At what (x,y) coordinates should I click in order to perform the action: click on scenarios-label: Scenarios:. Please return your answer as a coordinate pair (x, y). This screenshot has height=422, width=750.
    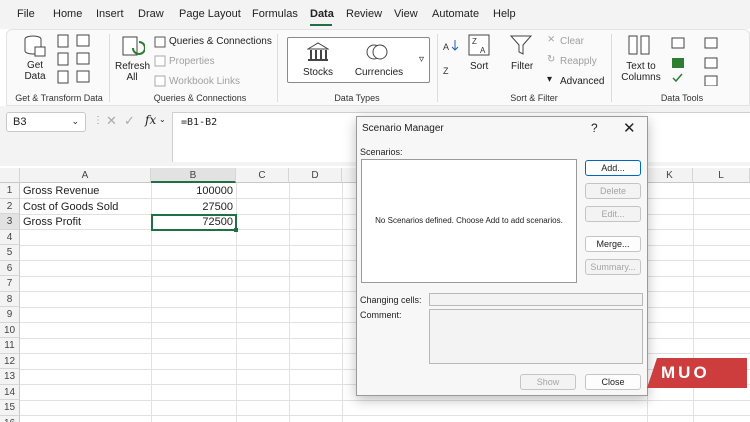
    Looking at the image, I should click on (381, 152).